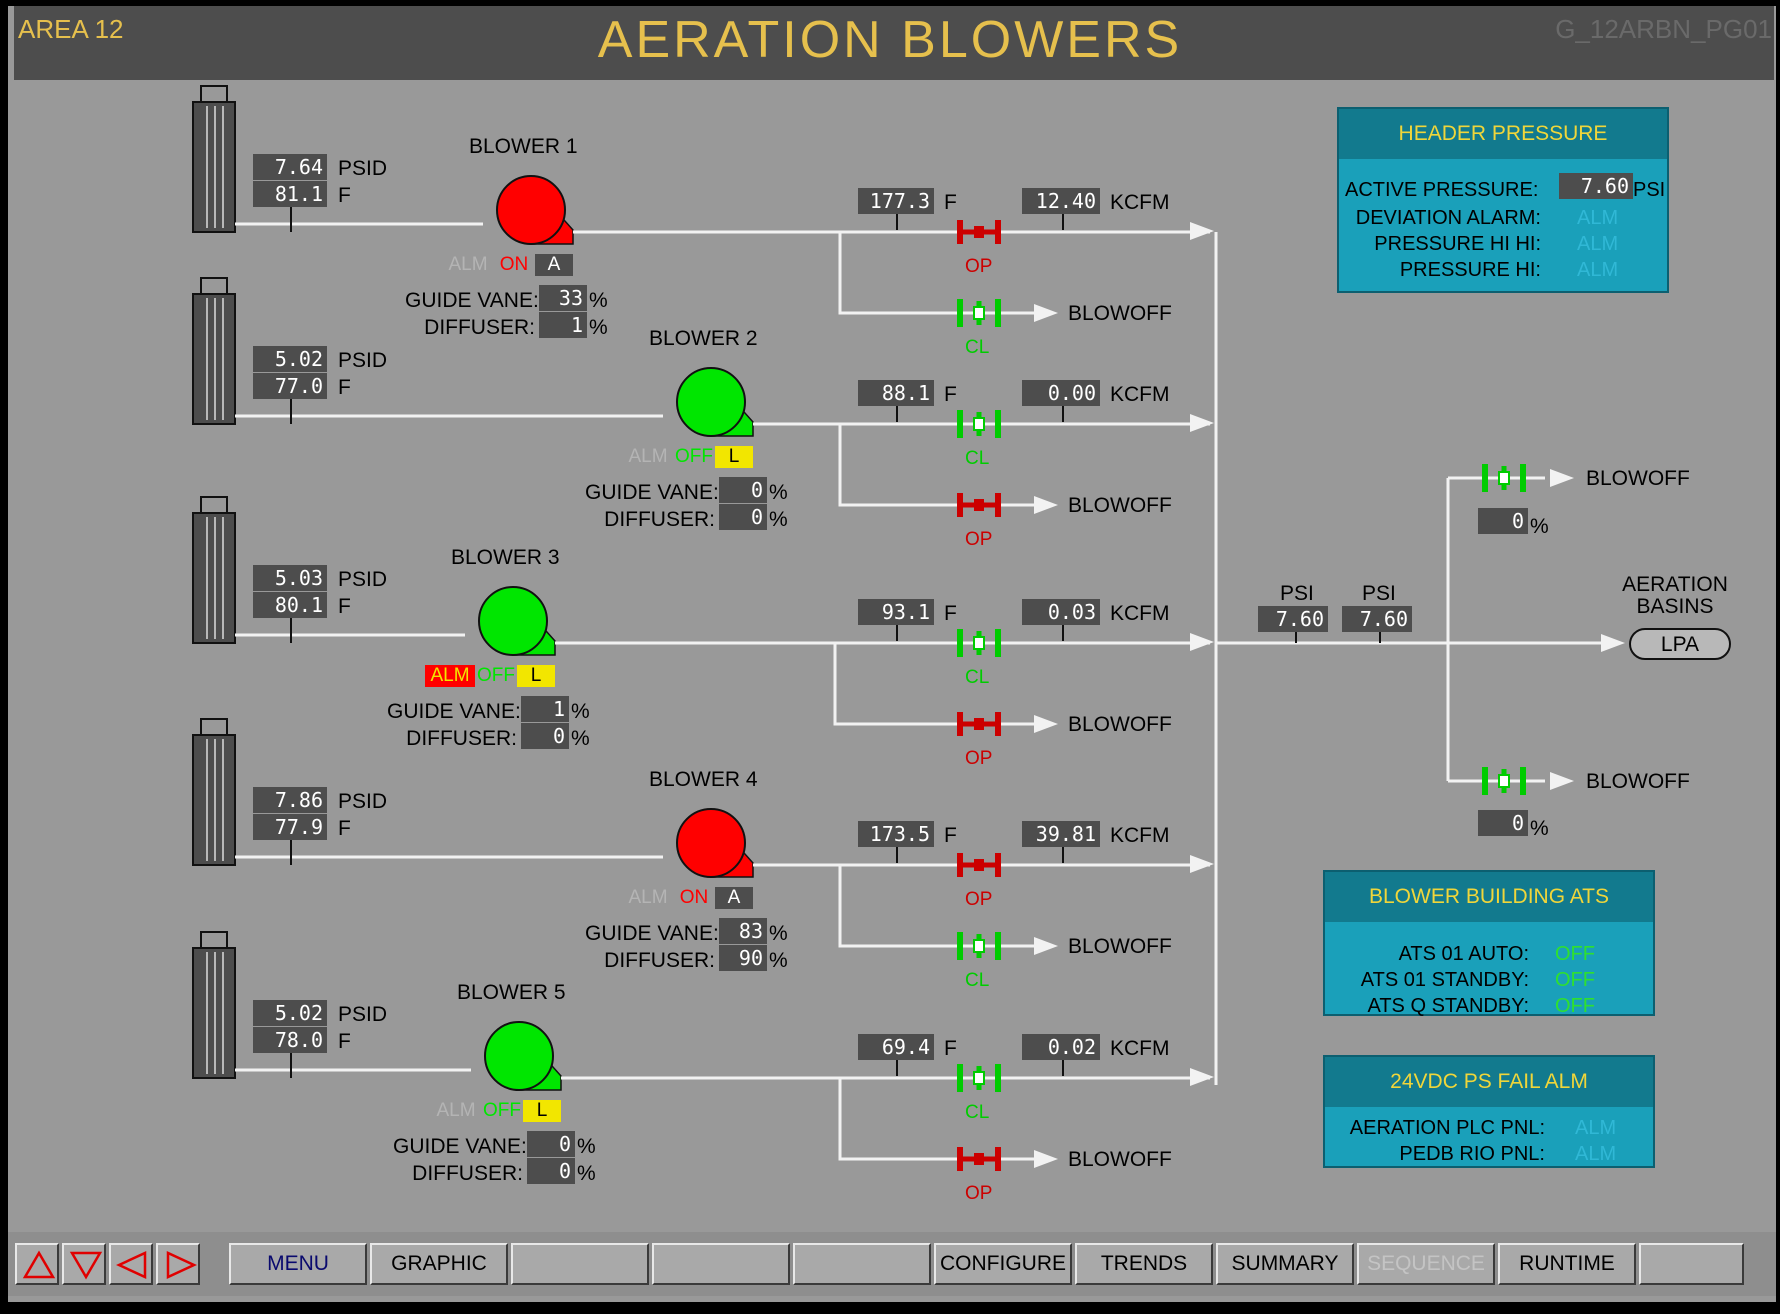 The width and height of the screenshot is (1780, 1314). I want to click on diffuser-label: DIFFUSER:, so click(461, 738).